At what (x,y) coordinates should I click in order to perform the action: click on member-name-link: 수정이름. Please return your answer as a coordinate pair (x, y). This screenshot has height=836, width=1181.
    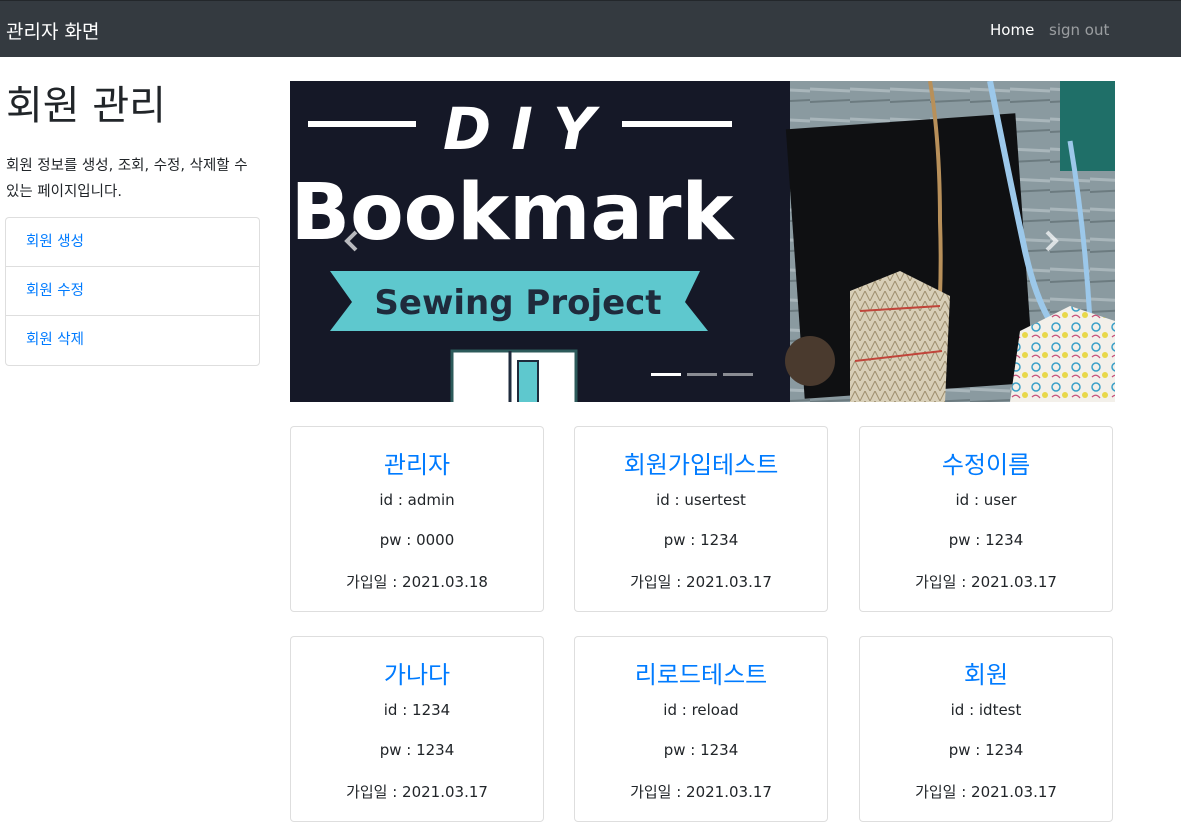
    Looking at the image, I should click on (986, 462).